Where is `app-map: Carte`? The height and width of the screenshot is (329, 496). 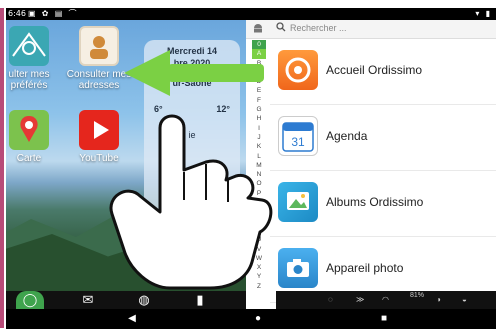
app-map: Carte is located at coordinates (35, 137).